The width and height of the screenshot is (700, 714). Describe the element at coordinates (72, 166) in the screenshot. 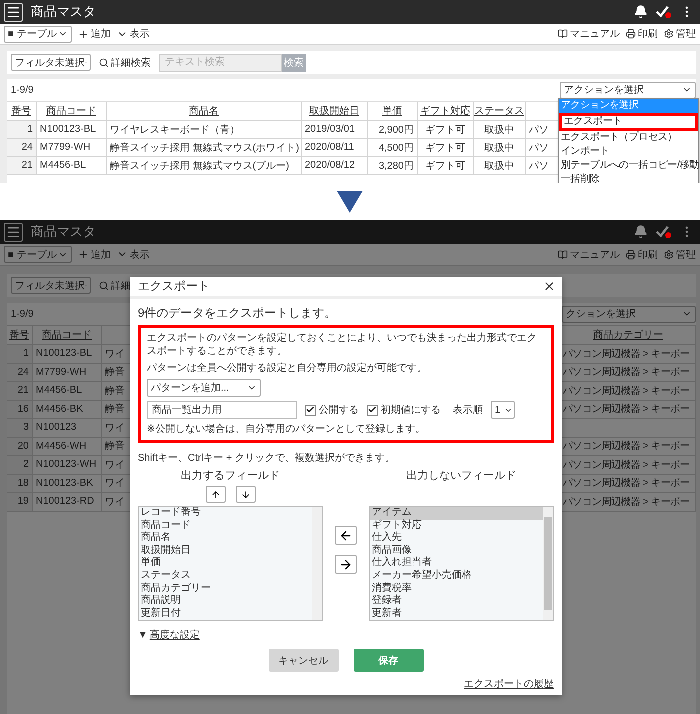

I see `table-cell: M4456-BL` at that location.